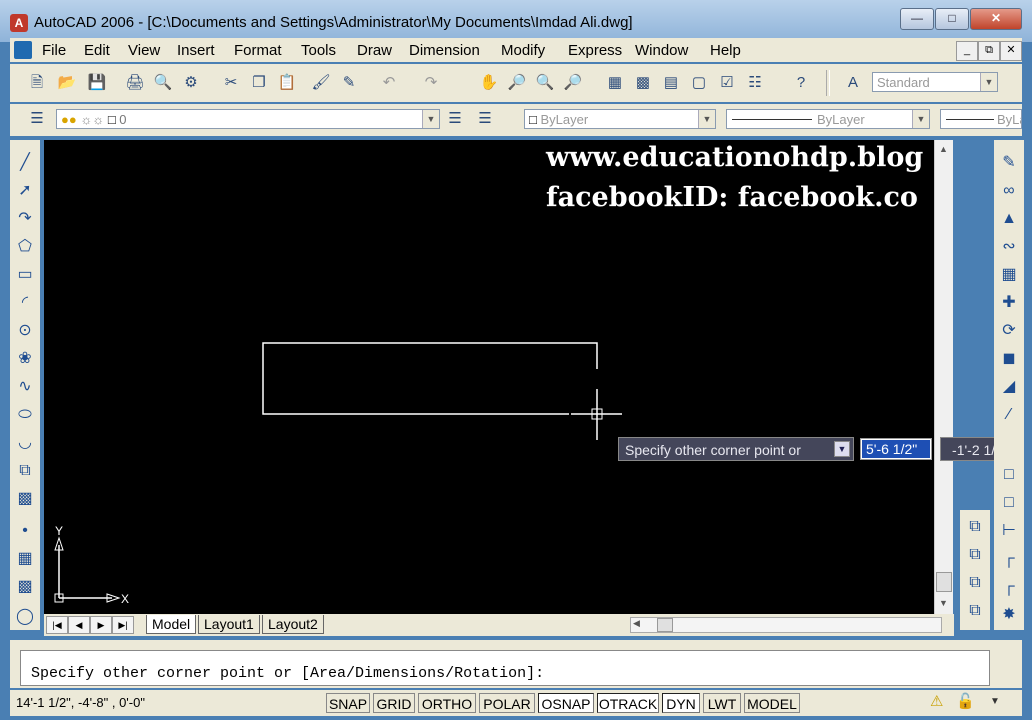 Image resolution: width=1032 pixels, height=720 pixels. Describe the element at coordinates (25, 471) in the screenshot. I see `insert-block-icon: ⧉` at that location.